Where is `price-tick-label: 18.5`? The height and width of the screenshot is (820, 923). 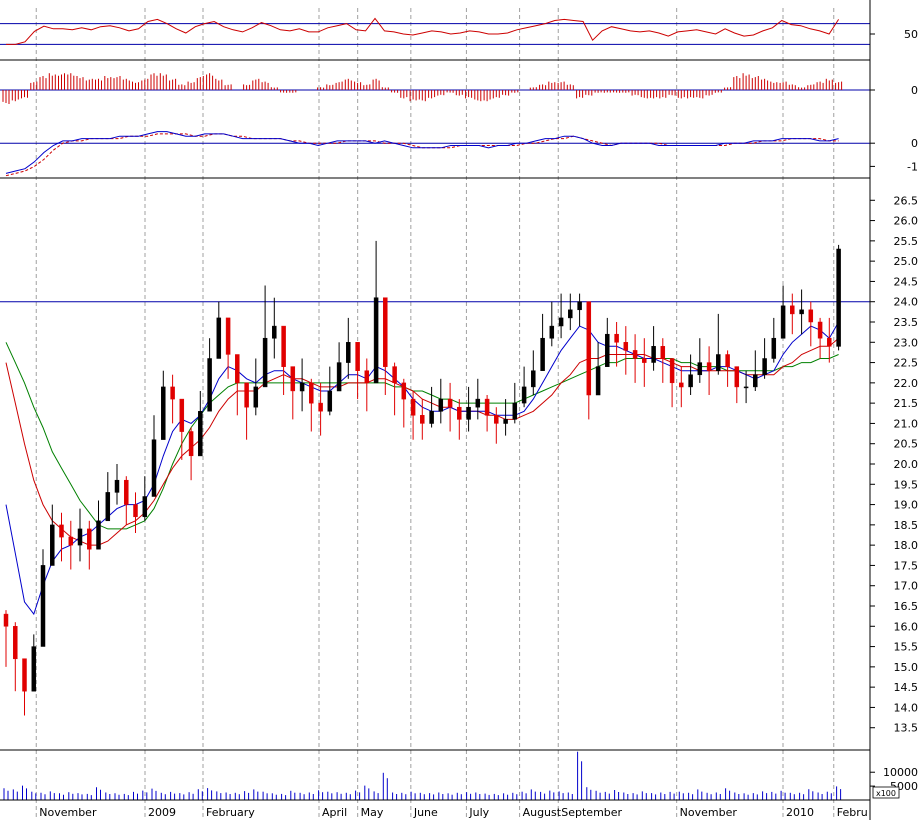
price-tick-label: 18.5 is located at coordinates (906, 525).